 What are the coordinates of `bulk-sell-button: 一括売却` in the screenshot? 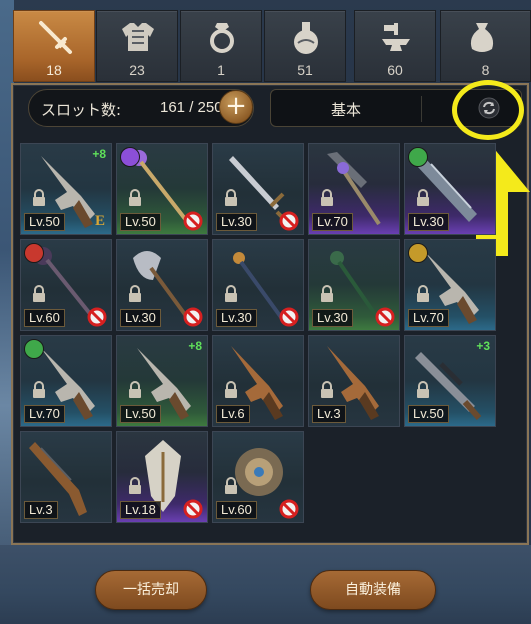 It's located at (151, 590).